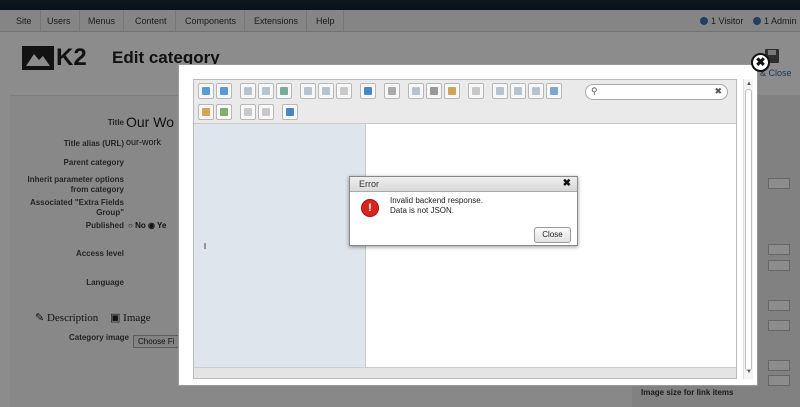 The width and height of the screenshot is (800, 407). Describe the element at coordinates (749, 84) in the screenshot. I see `scroll-up-icon: ▲` at that location.